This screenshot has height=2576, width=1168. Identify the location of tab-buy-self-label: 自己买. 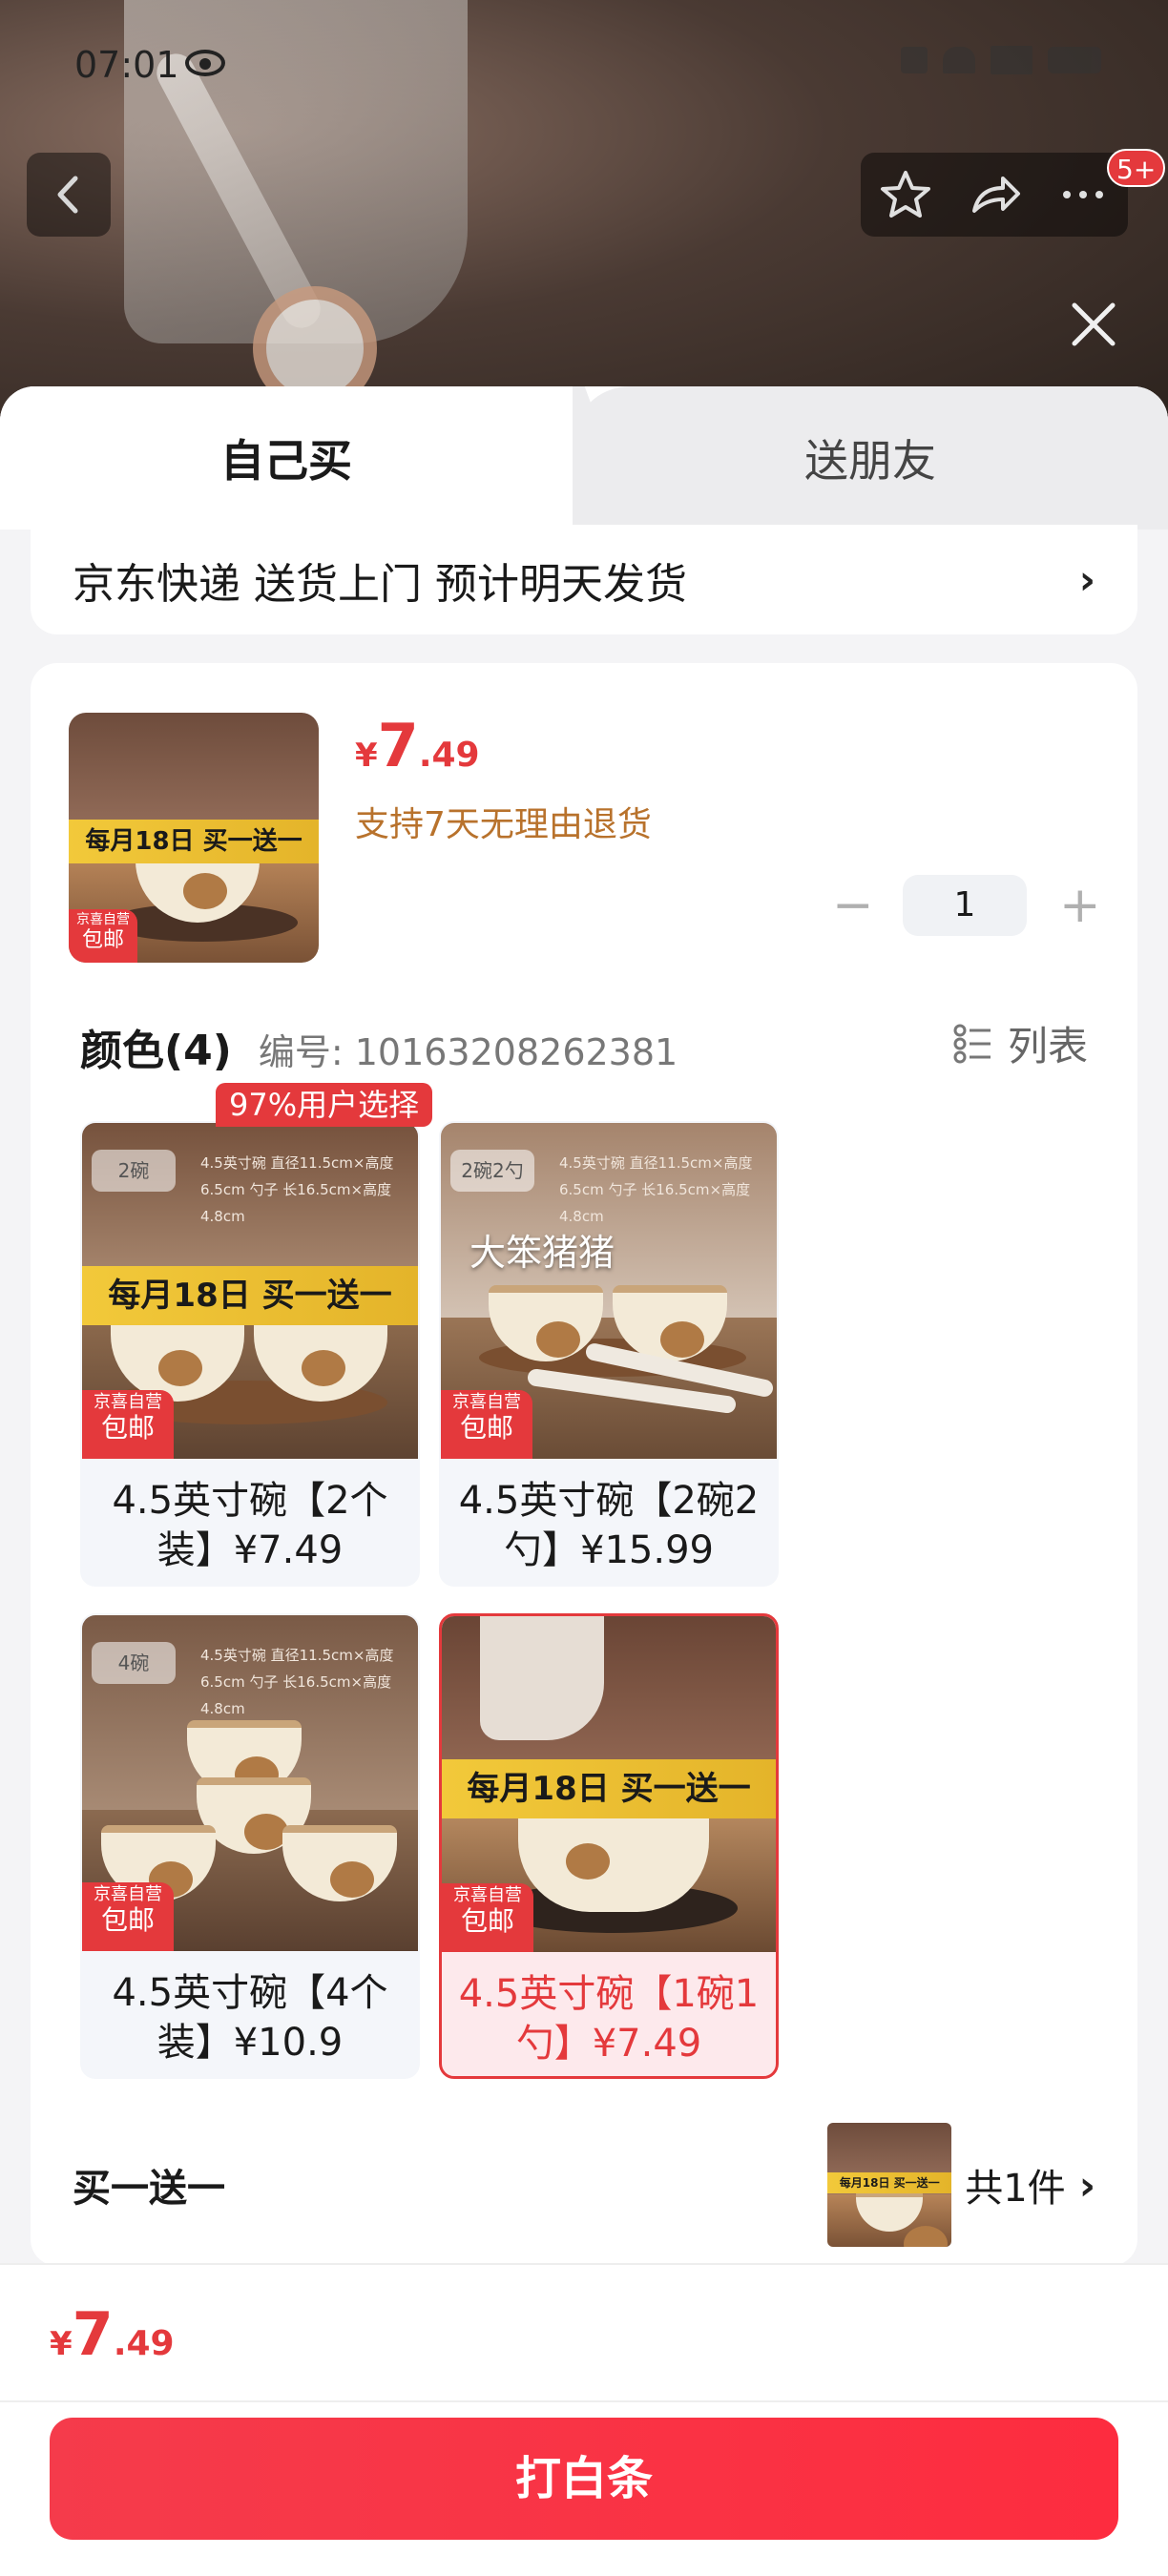
(286, 461).